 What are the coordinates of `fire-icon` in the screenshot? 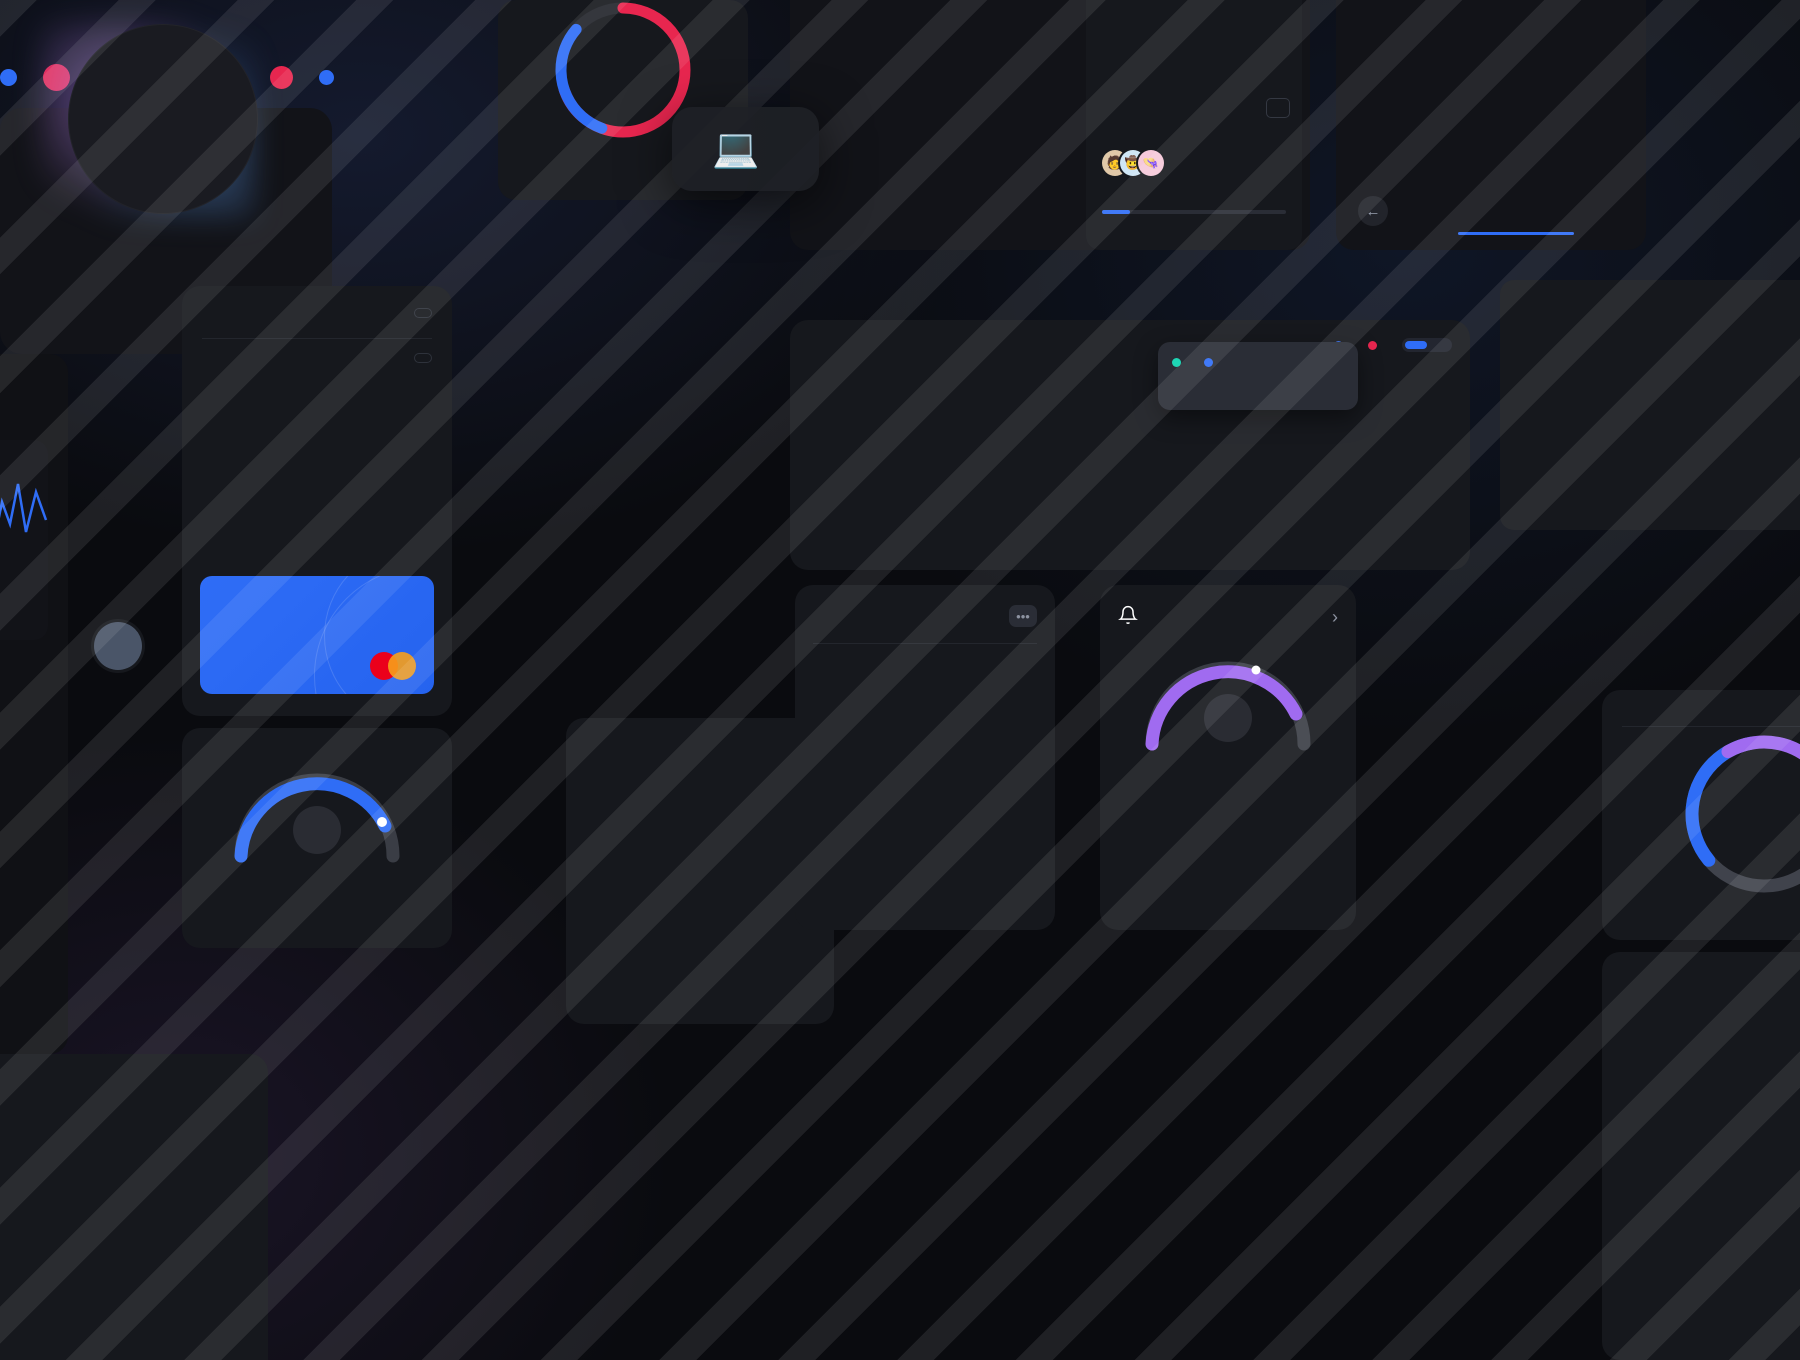 It's located at (1228, 718).